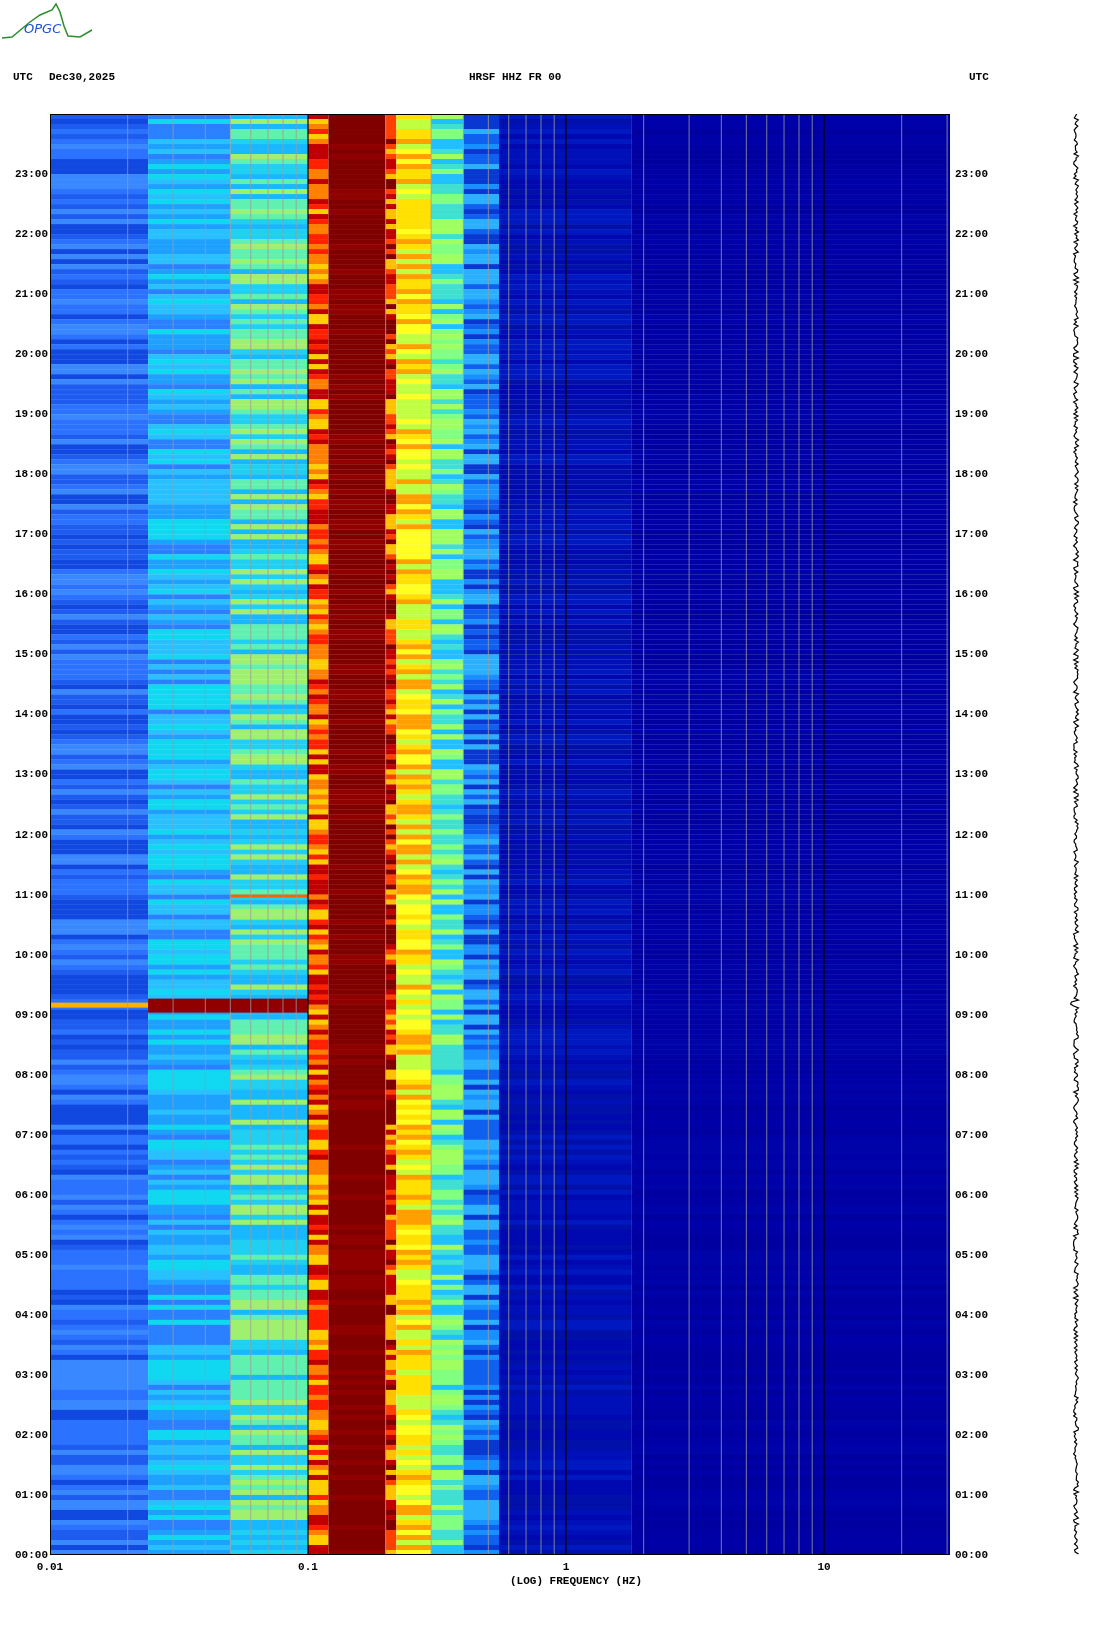 The height and width of the screenshot is (1634, 1102). What do you see at coordinates (43, 29) in the screenshot?
I see `logo-text: OPGC` at bounding box center [43, 29].